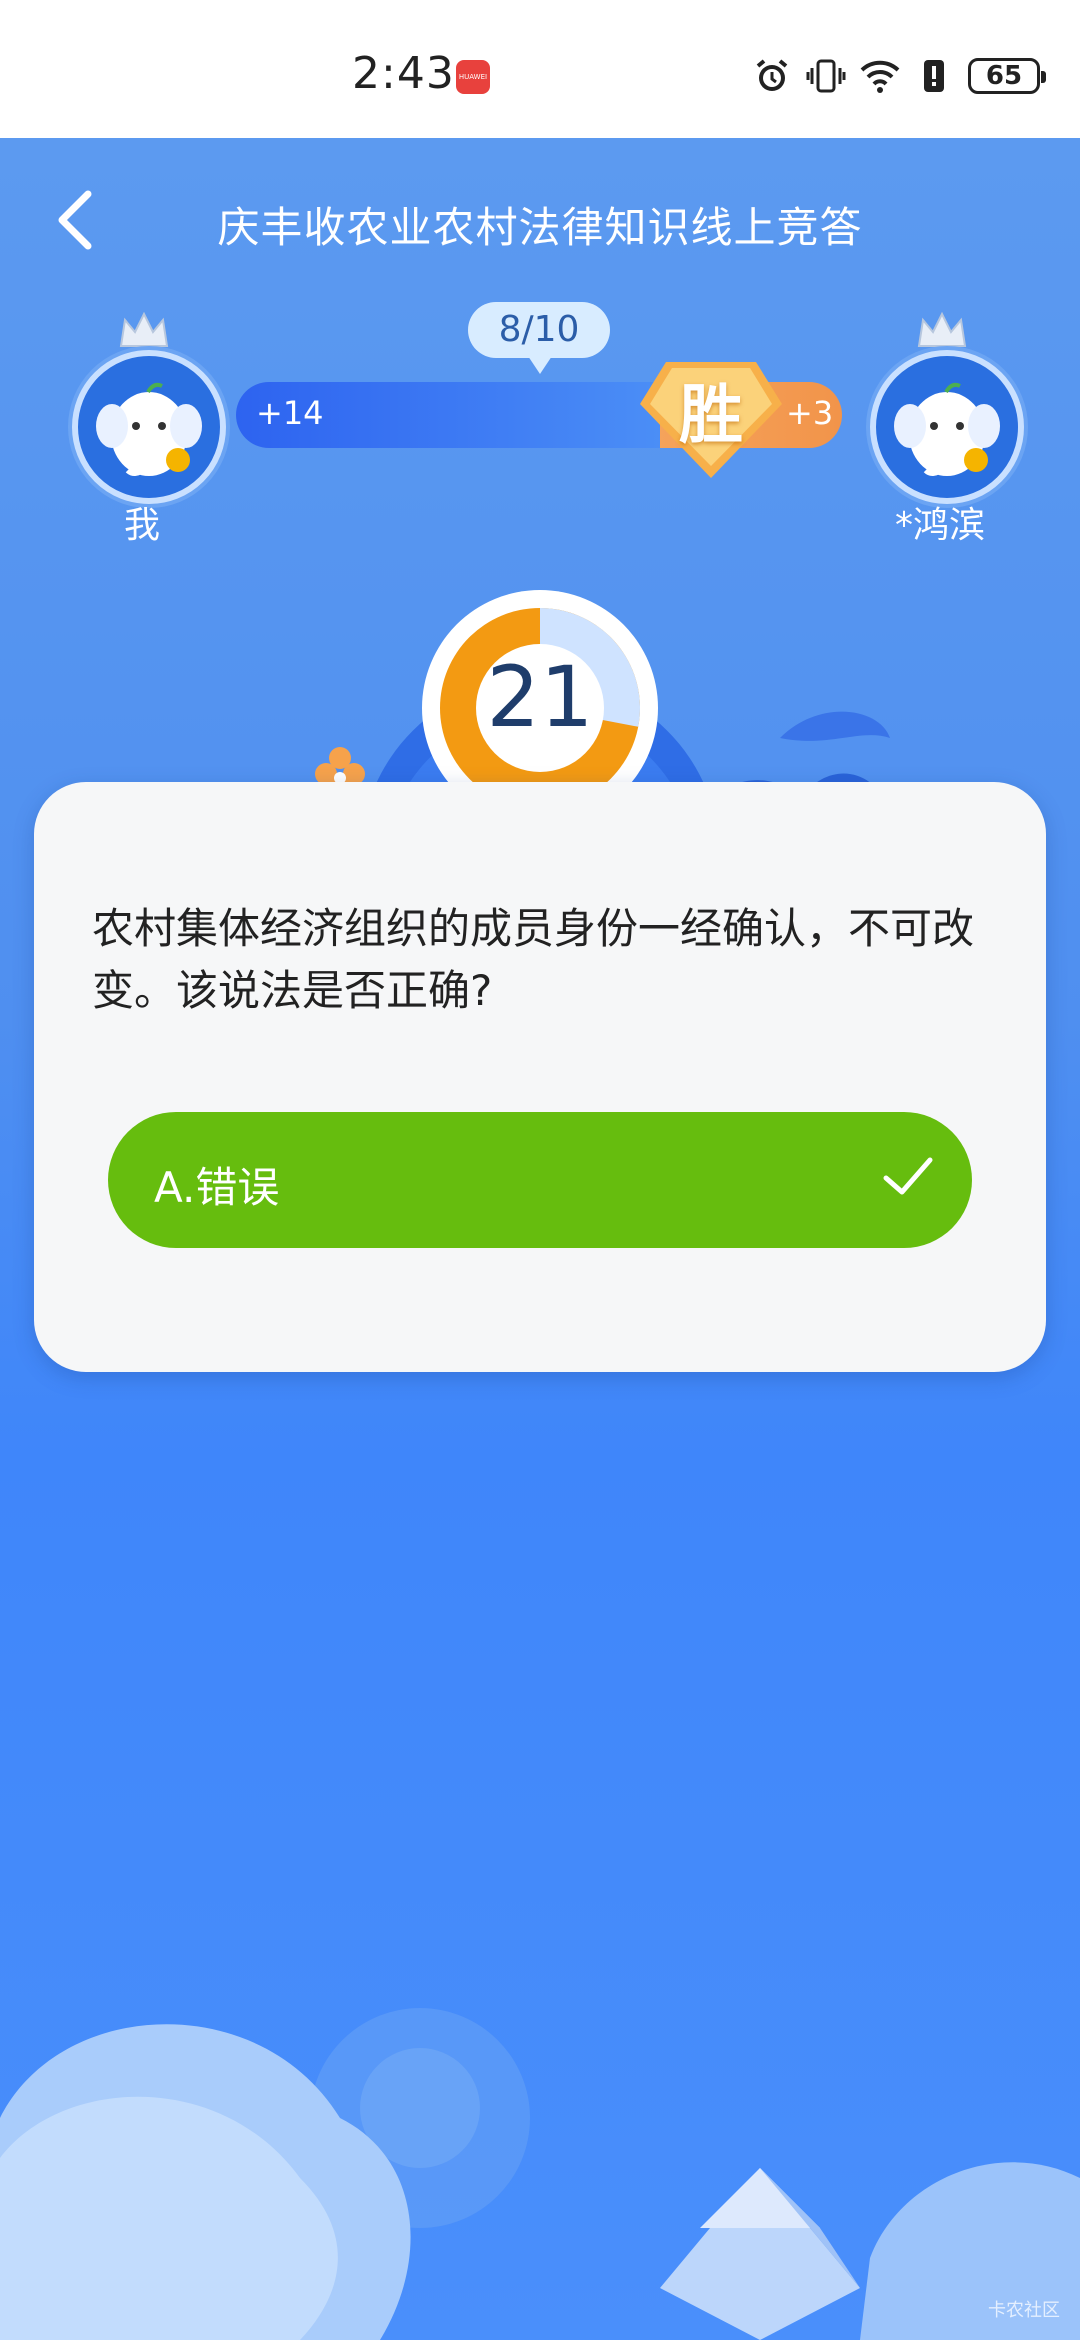 The image size is (1080, 2340). What do you see at coordinates (540, 2174) in the screenshot?
I see `bottom-decoration` at bounding box center [540, 2174].